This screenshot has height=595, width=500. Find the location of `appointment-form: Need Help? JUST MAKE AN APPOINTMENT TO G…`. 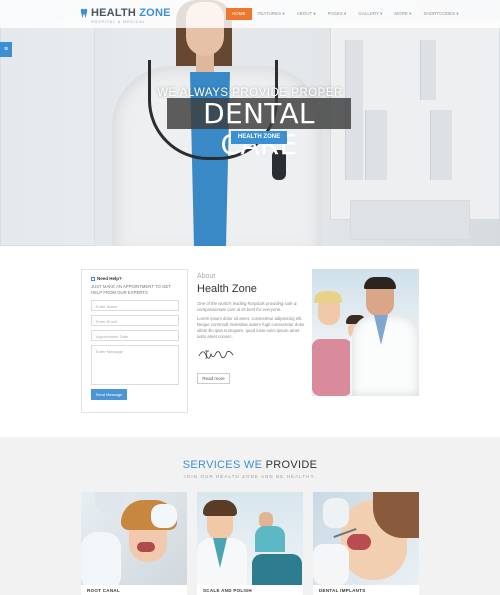

appointment-form: Need Help? JUST MAKE AN APPOINTMENT TO G… is located at coordinates (134, 341).